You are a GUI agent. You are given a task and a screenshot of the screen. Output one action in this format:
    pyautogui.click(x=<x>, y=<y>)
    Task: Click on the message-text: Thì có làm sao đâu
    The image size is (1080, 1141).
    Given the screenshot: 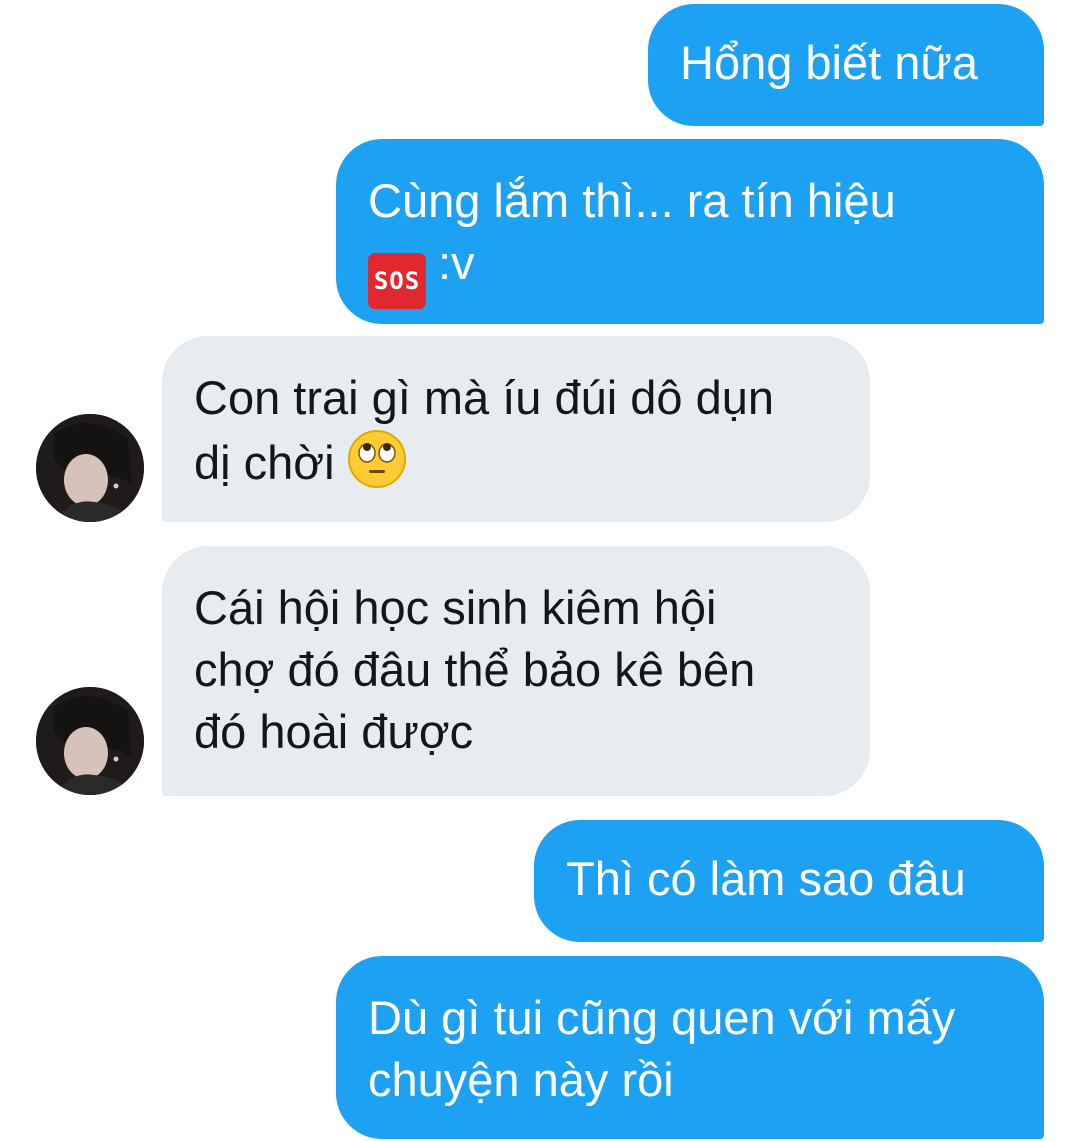 What is the action you would take?
    pyautogui.click(x=766, y=878)
    